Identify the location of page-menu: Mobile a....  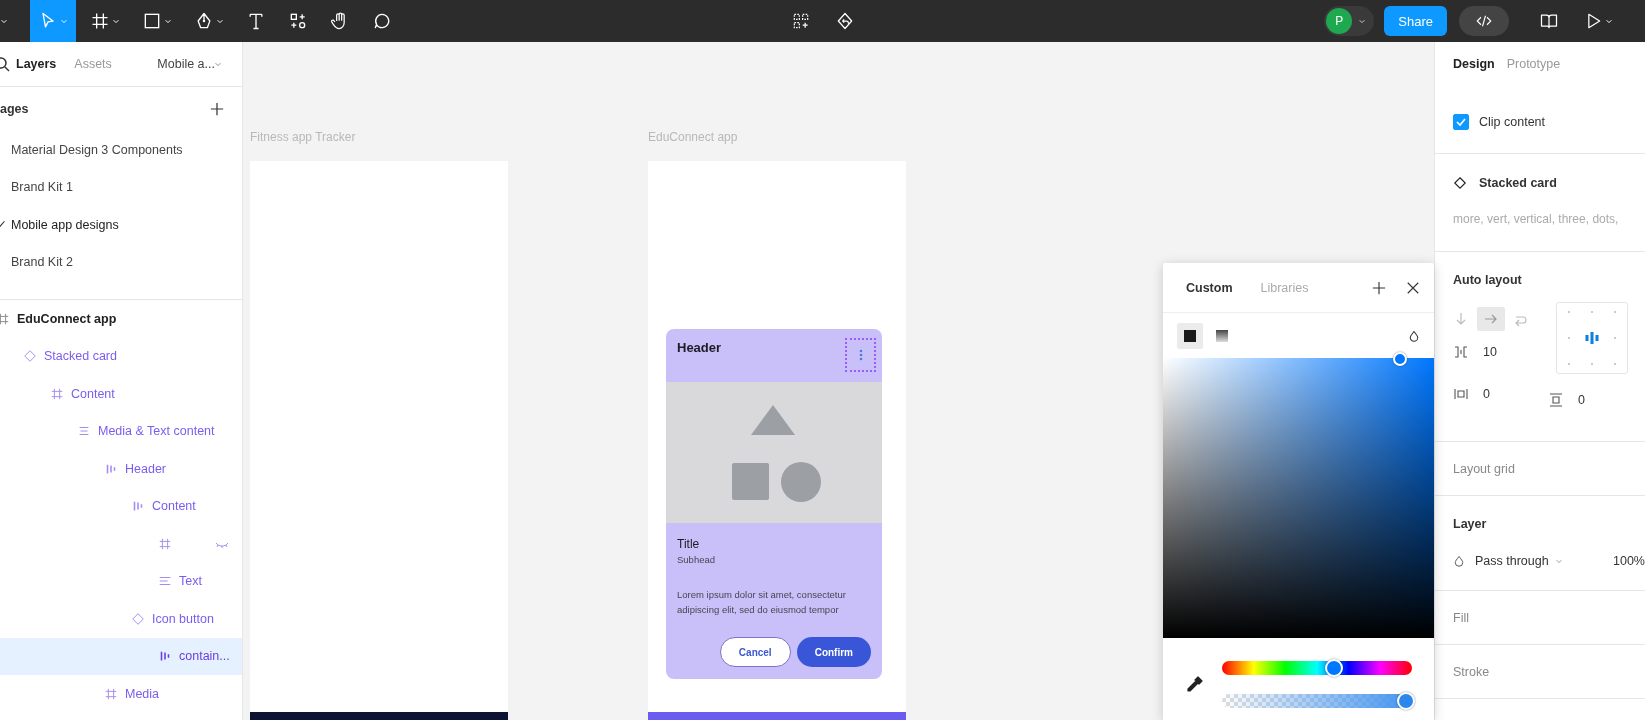
(192, 64).